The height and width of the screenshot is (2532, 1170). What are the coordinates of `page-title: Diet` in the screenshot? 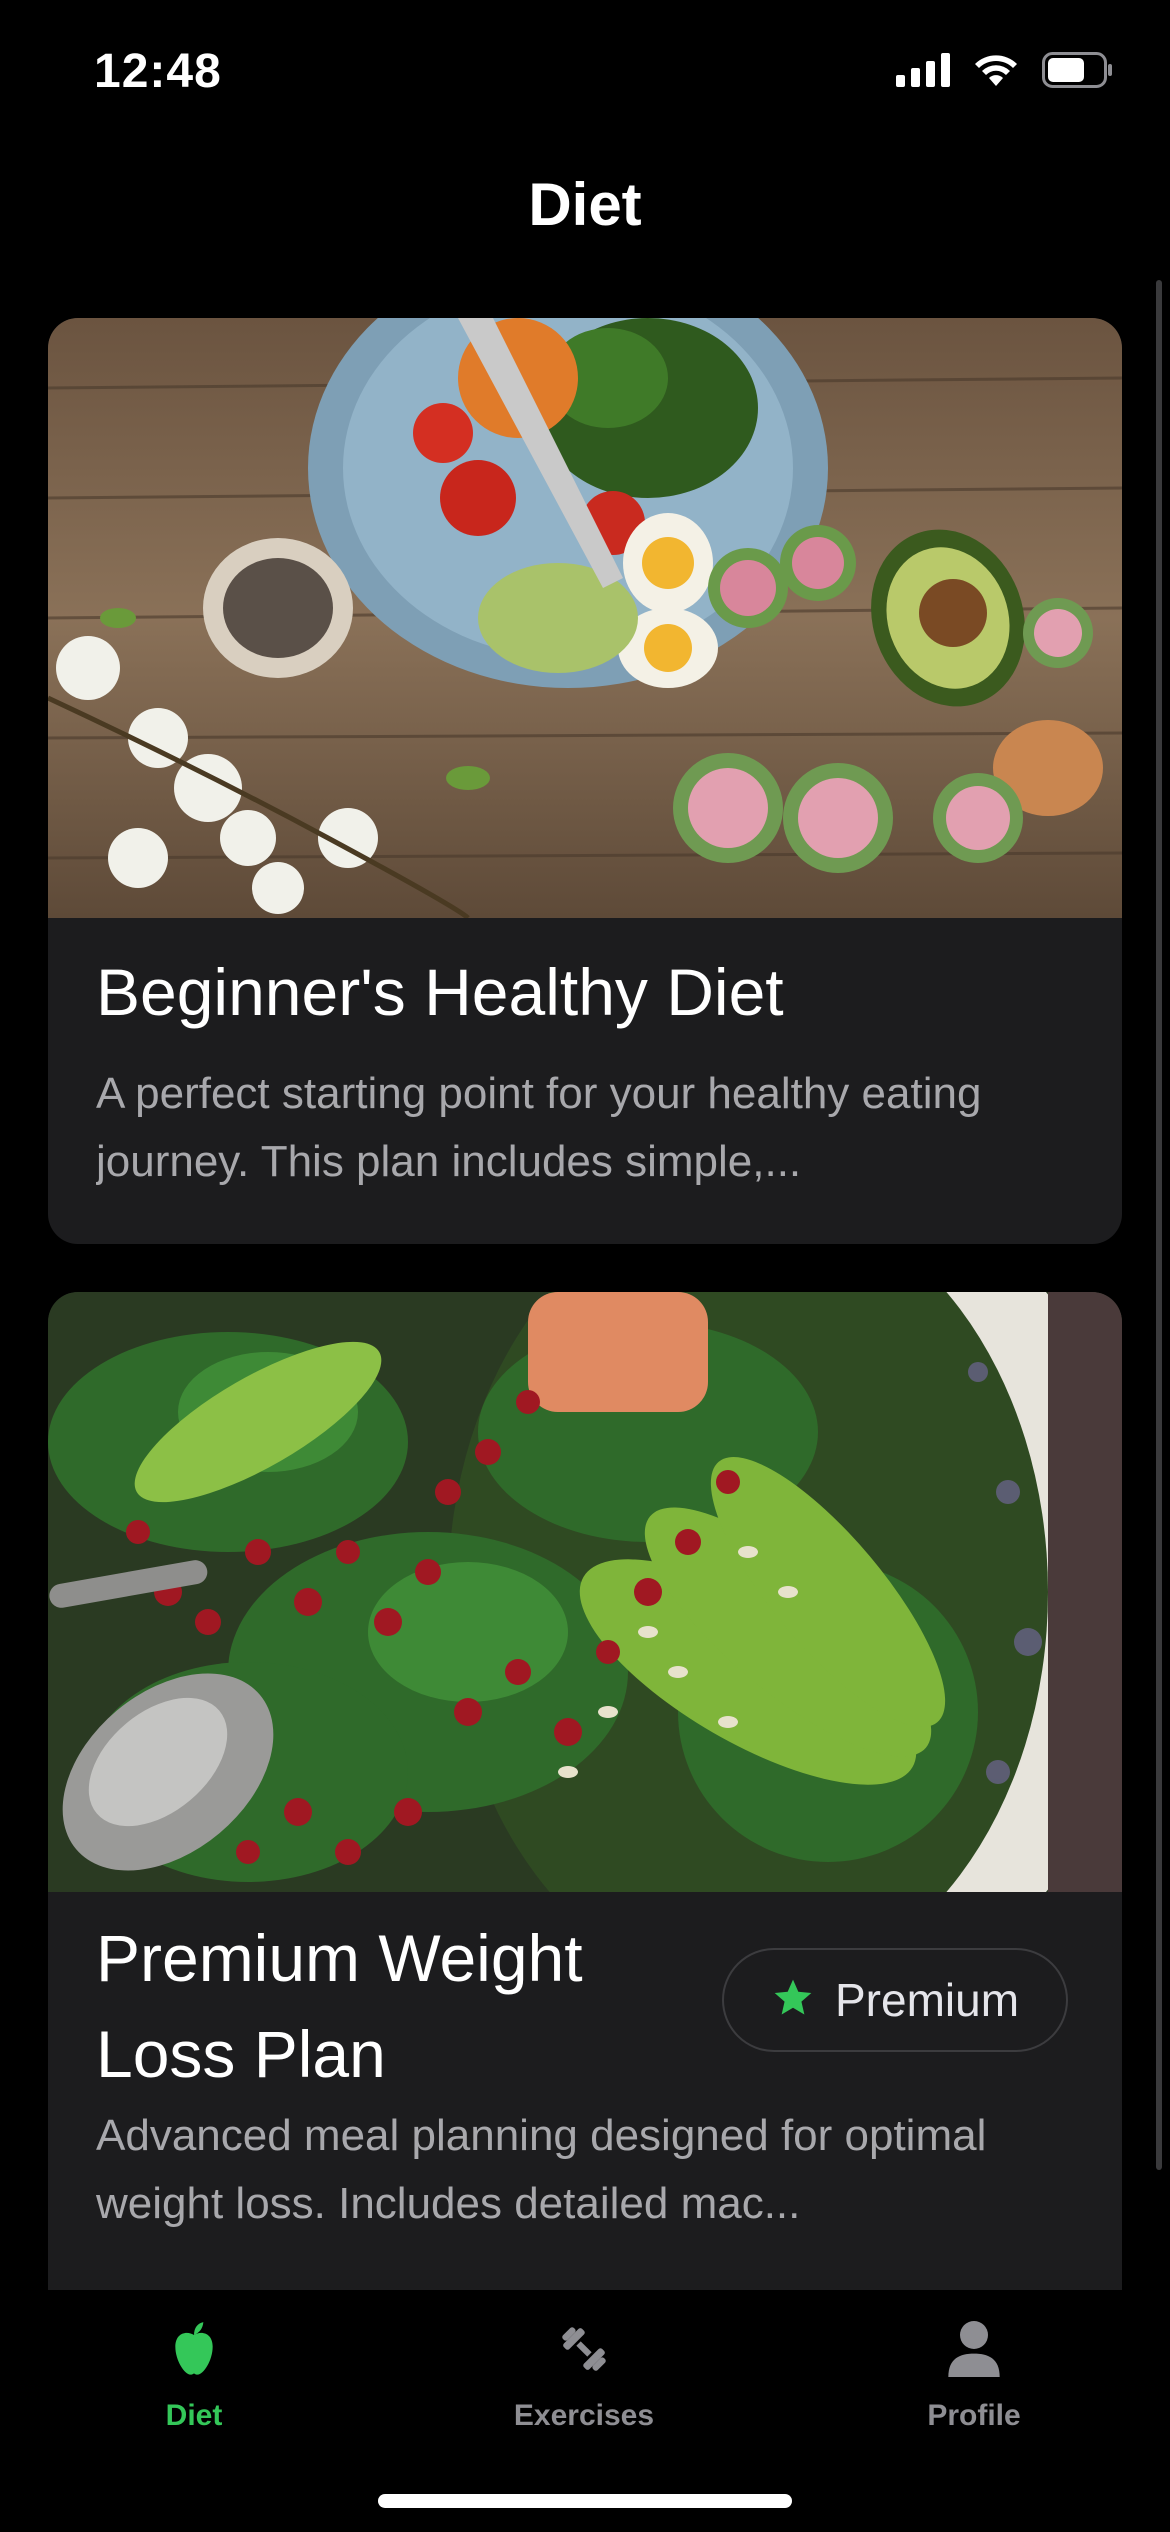 It's located at (585, 204).